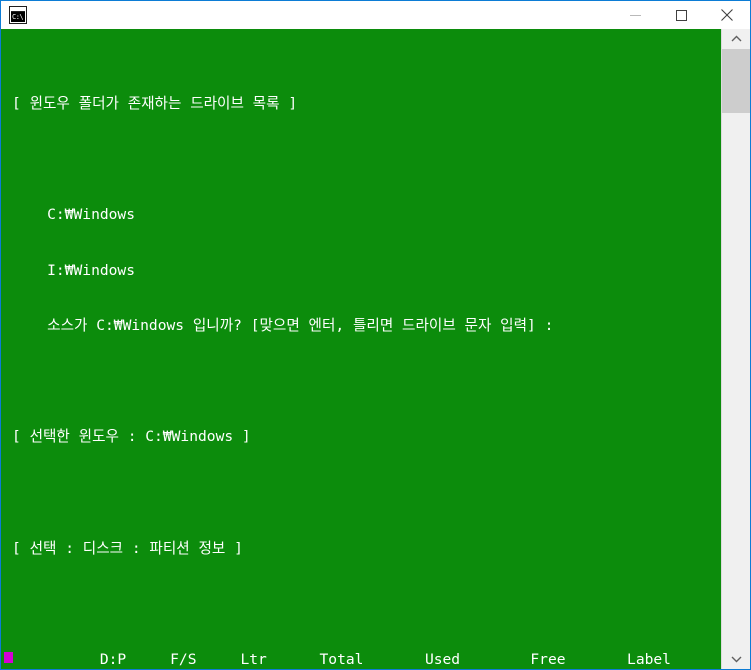 The height and width of the screenshot is (670, 751). I want to click on header-drives-line: [ 윈도우 폴더가 존재하는 드라이브 목록 ], so click(155, 103).